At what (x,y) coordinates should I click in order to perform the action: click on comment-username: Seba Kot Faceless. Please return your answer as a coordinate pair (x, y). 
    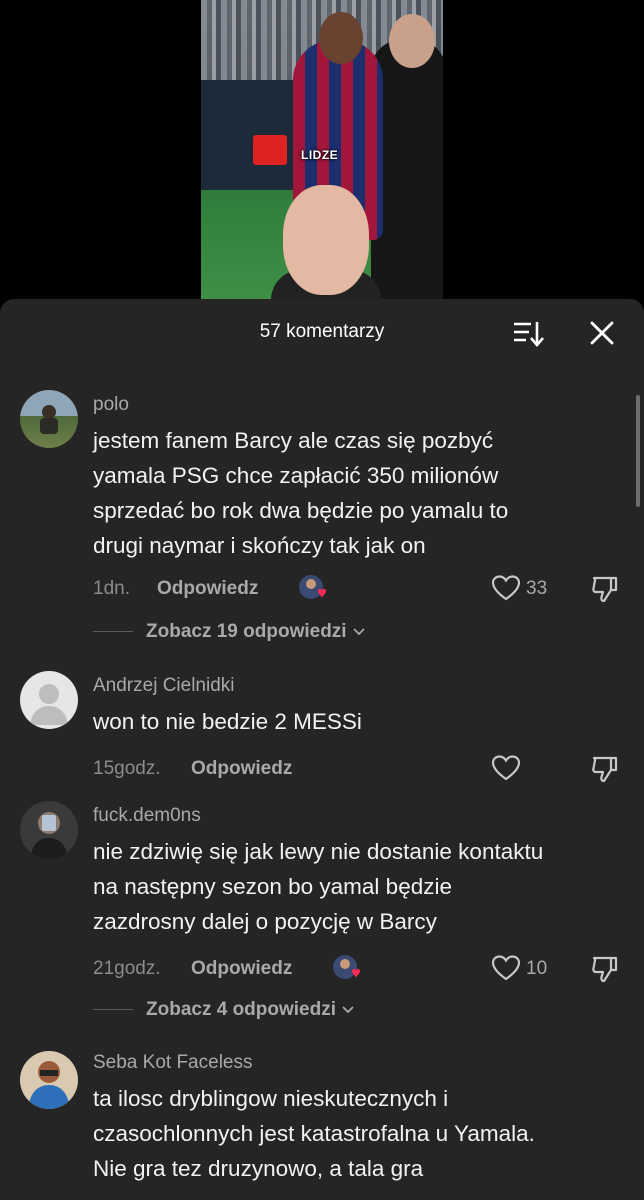
    Looking at the image, I should click on (172, 1063).